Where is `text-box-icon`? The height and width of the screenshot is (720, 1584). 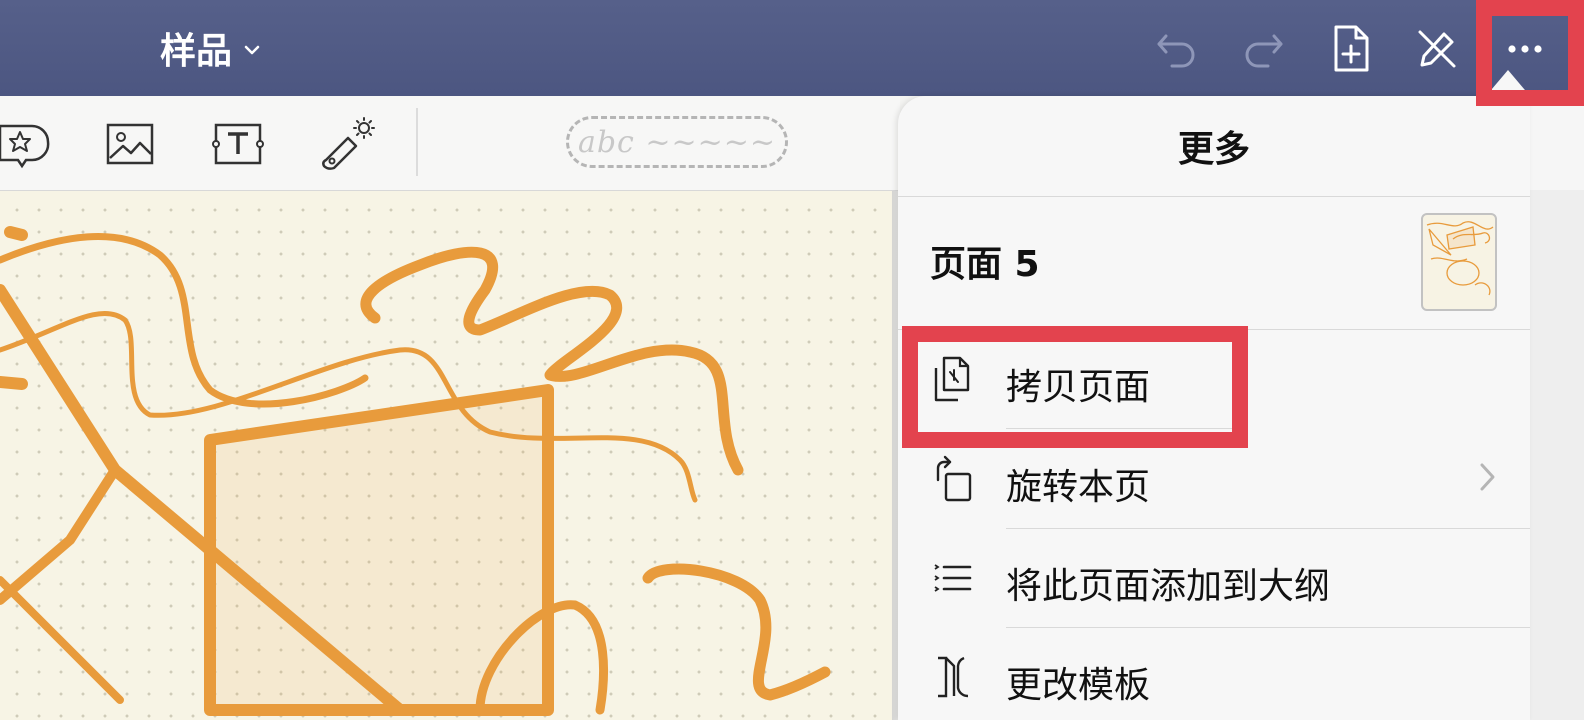 text-box-icon is located at coordinates (238, 144).